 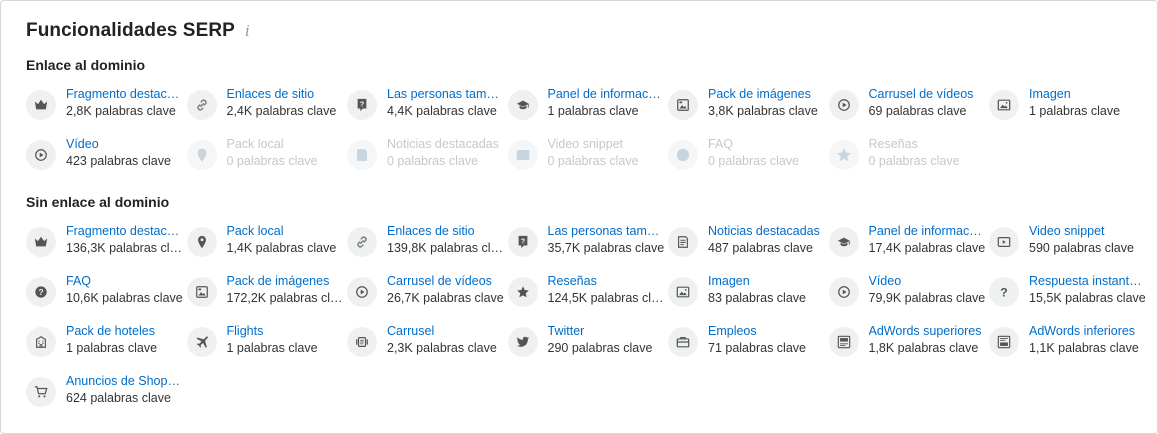 I want to click on serp-feature-panel-de-informacion: Panel de información 1 palabras clave, so click(x=585, y=106).